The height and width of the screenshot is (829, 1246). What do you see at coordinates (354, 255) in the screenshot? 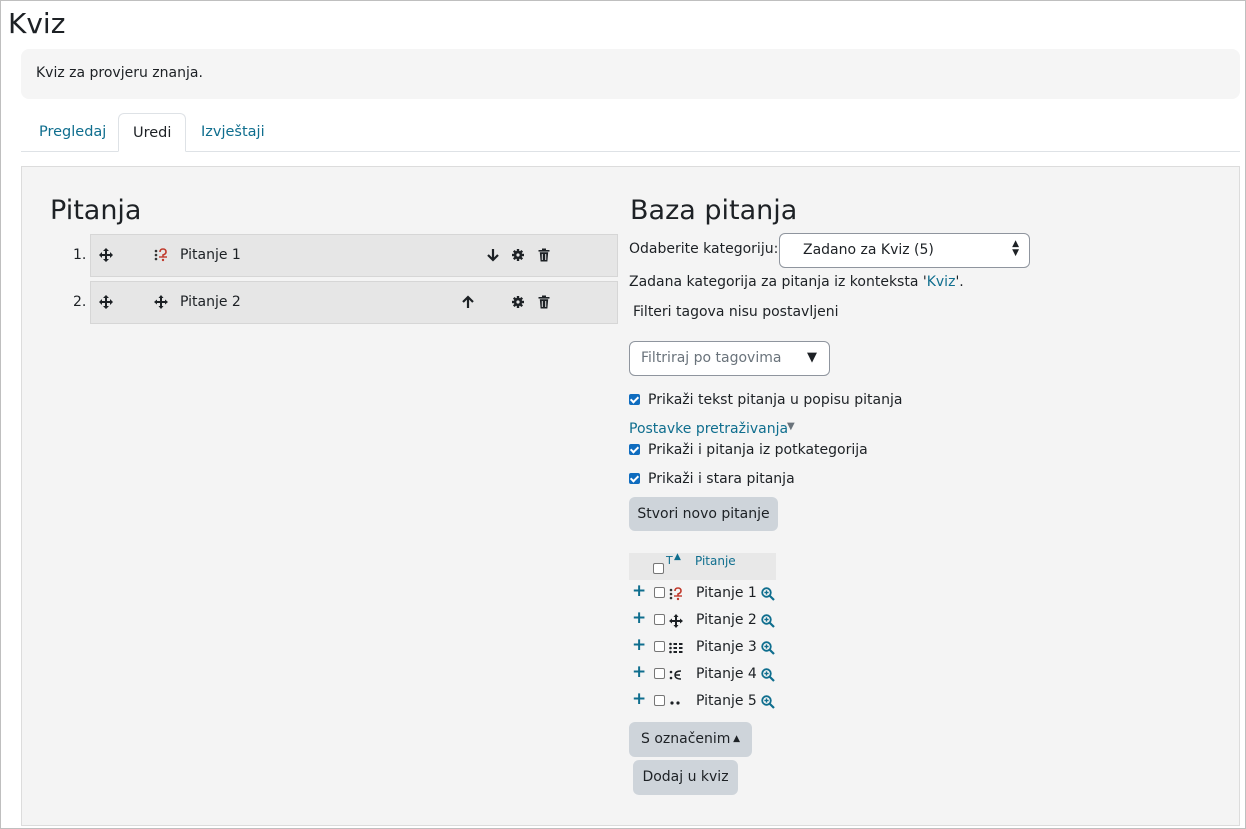
I see `question-slot: Pitanje 1` at bounding box center [354, 255].